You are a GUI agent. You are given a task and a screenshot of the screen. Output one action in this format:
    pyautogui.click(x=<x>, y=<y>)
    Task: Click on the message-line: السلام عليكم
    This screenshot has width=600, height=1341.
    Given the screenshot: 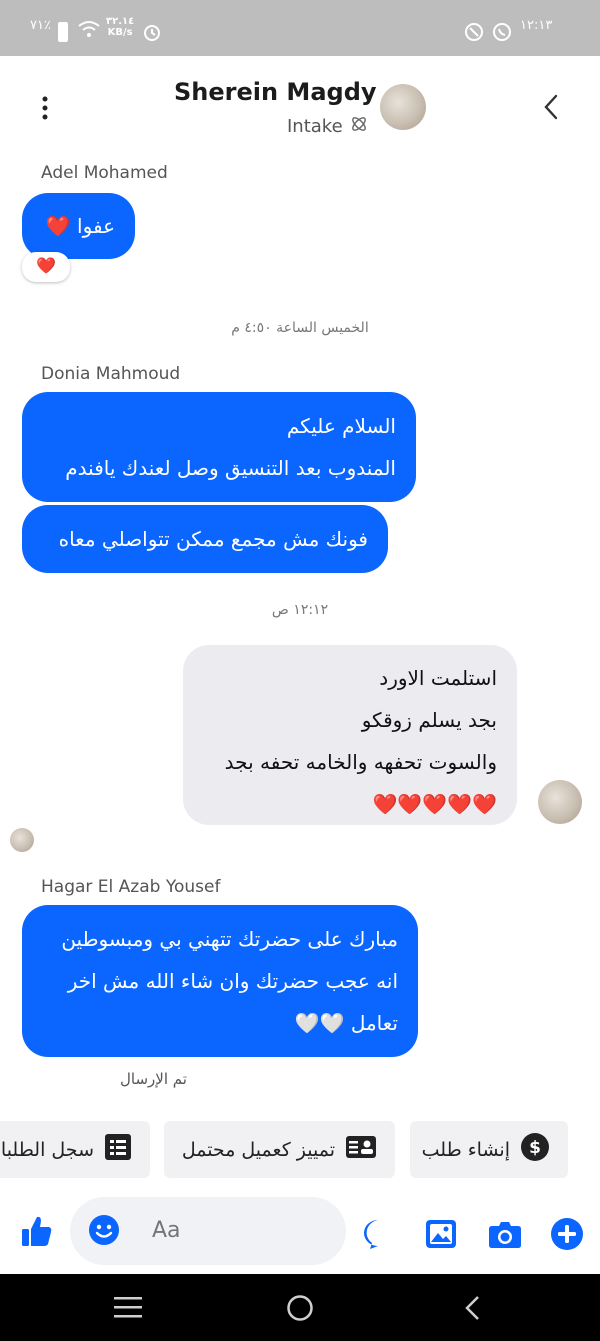 What is the action you would take?
    pyautogui.click(x=341, y=426)
    